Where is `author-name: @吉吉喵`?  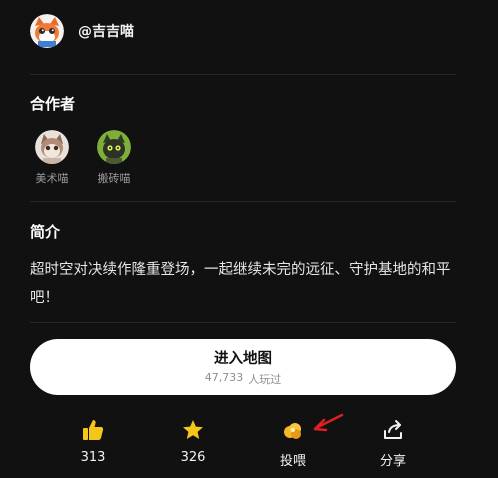
author-name: @吉吉喵 is located at coordinates (106, 31).